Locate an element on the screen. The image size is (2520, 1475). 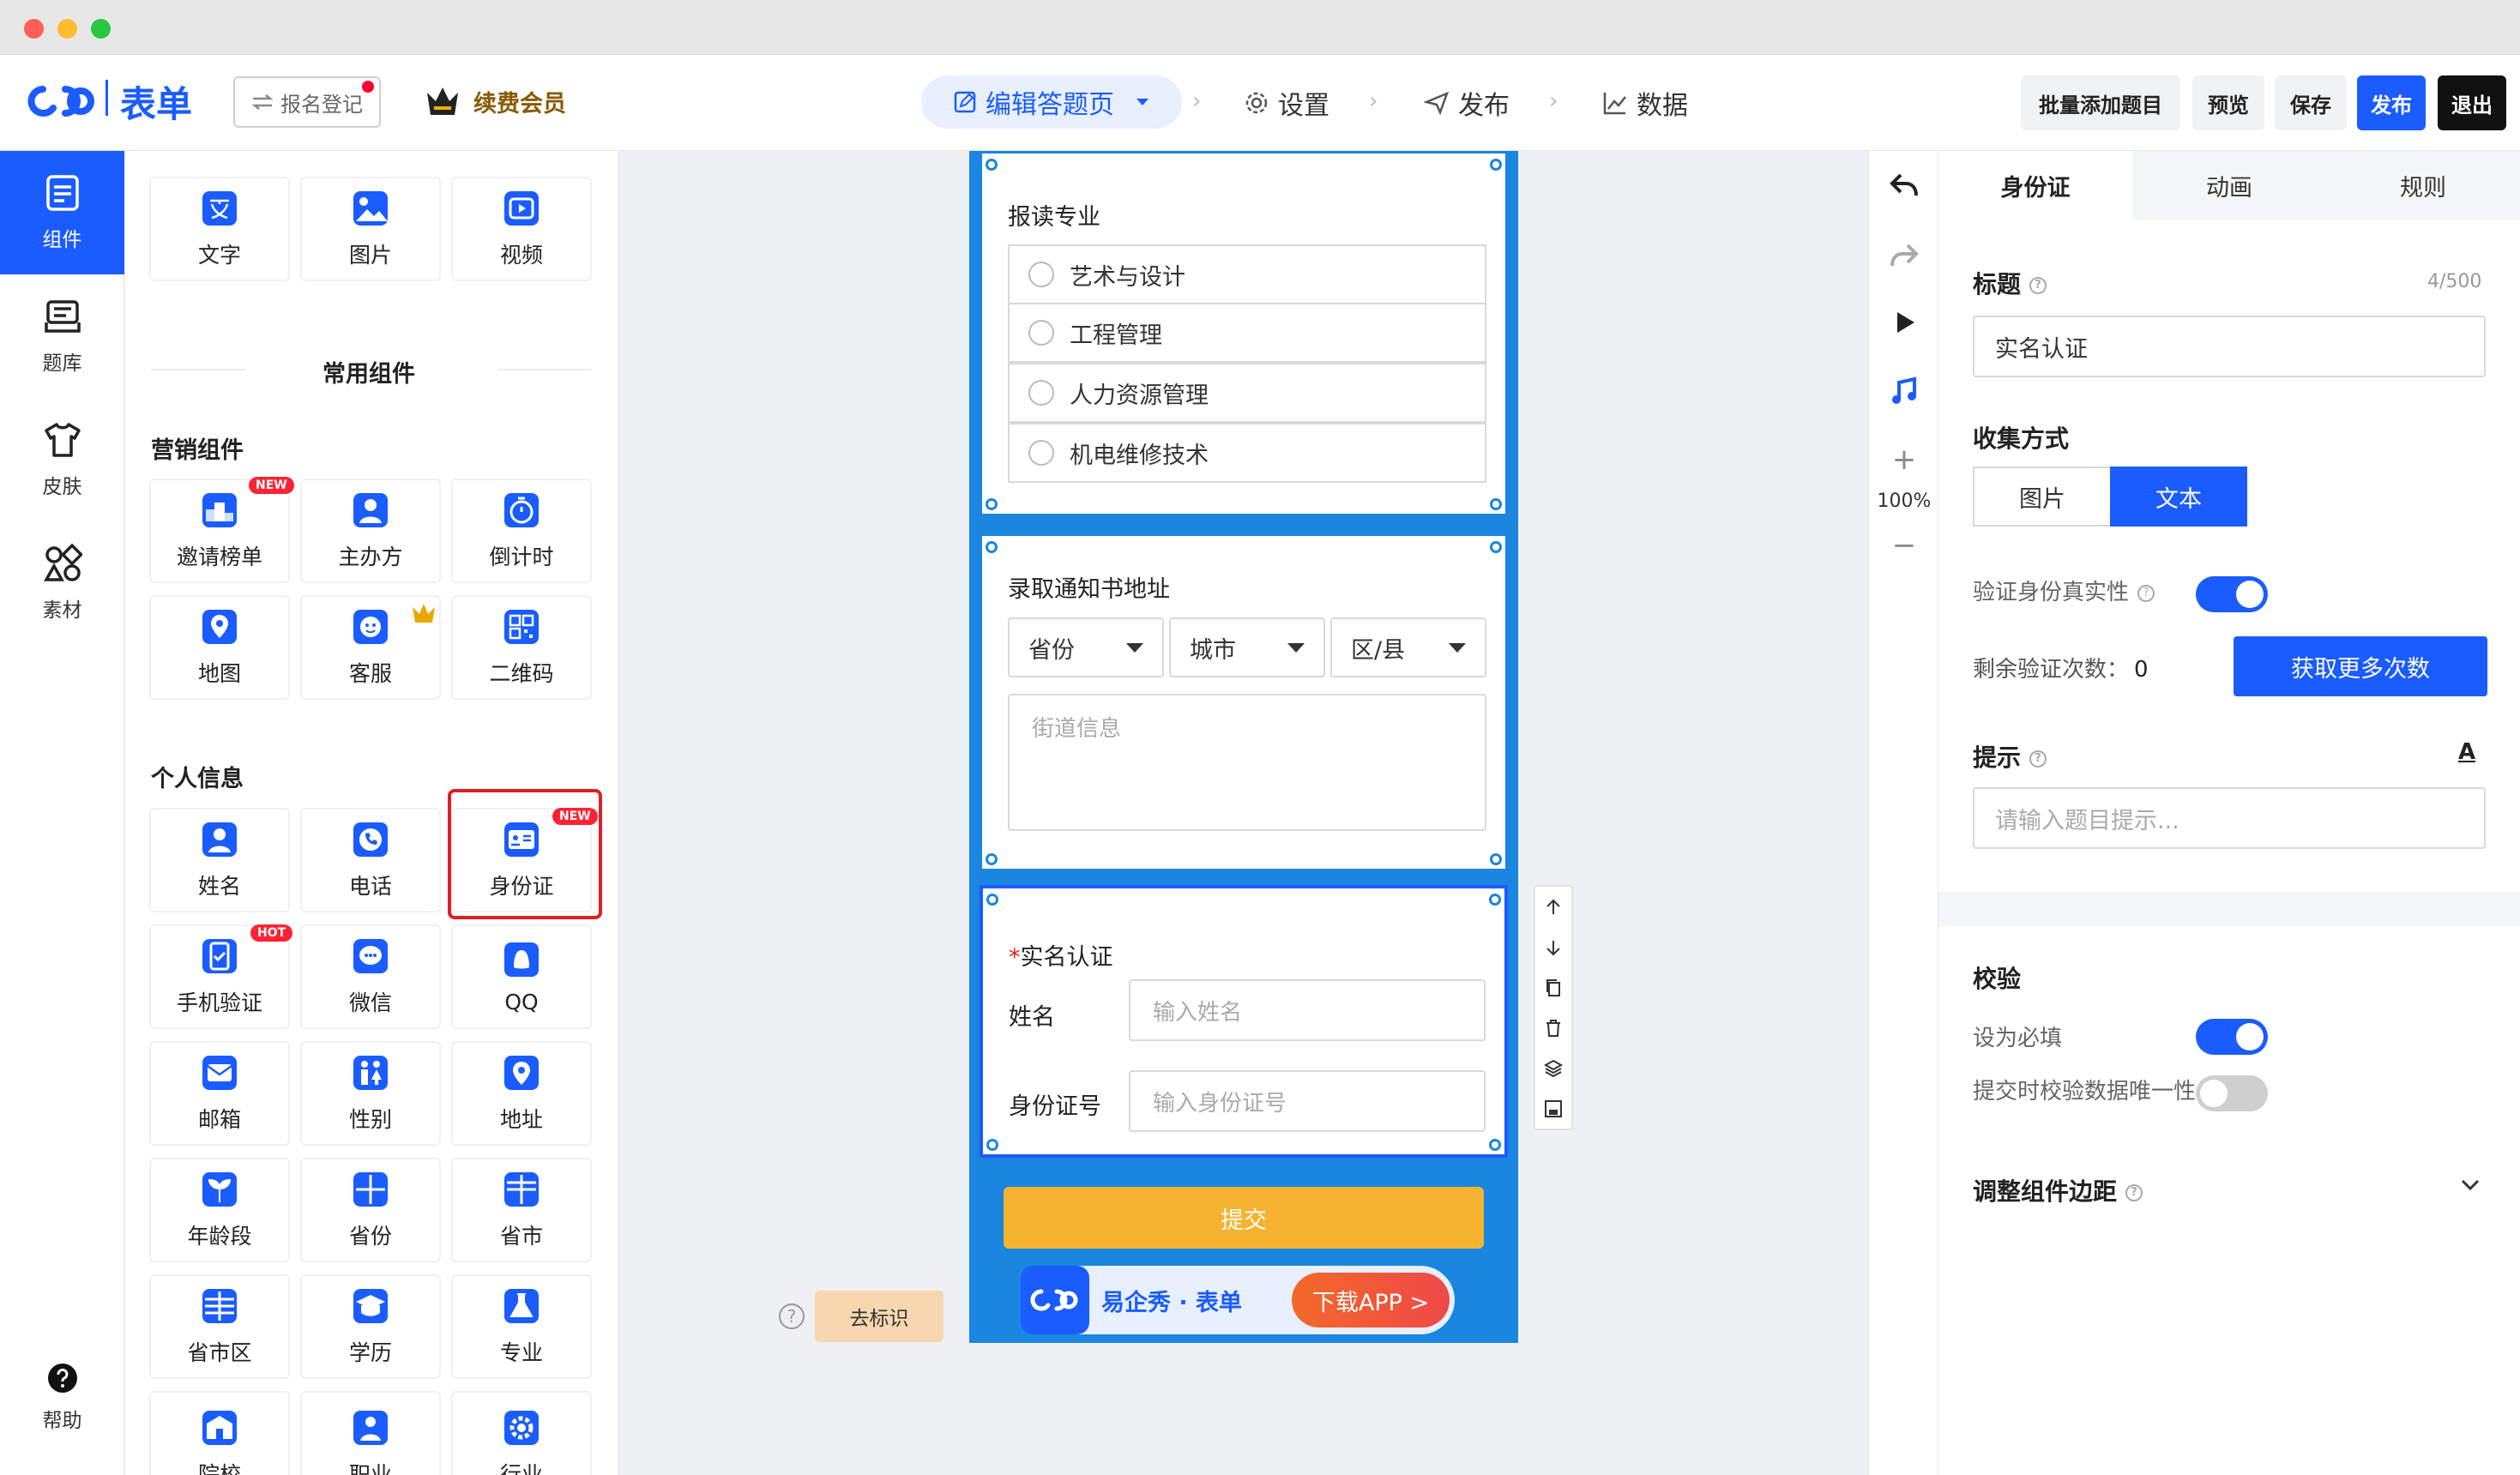
minimize-window-button is located at coordinates (67, 29).